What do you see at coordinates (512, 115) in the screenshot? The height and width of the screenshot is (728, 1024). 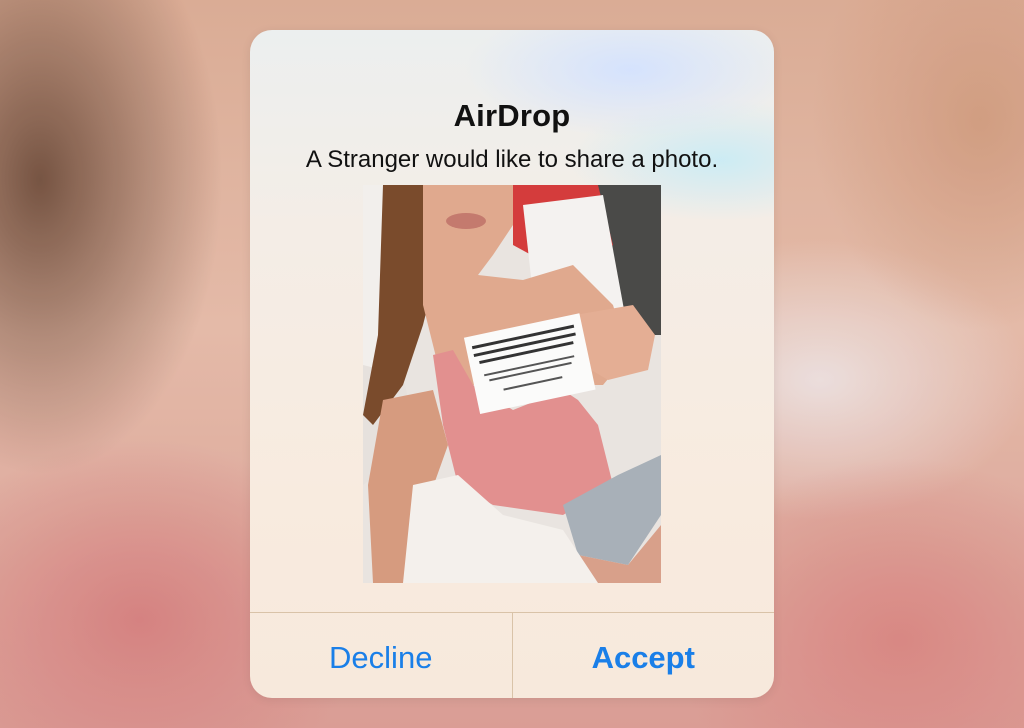 I see `alert-title: AirDrop` at bounding box center [512, 115].